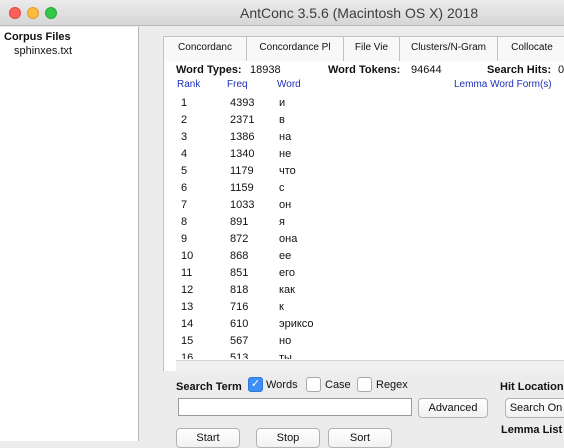 This screenshot has height=448, width=564. I want to click on tab-clusters-ngrams: Clusters/N-Gram, so click(449, 49).